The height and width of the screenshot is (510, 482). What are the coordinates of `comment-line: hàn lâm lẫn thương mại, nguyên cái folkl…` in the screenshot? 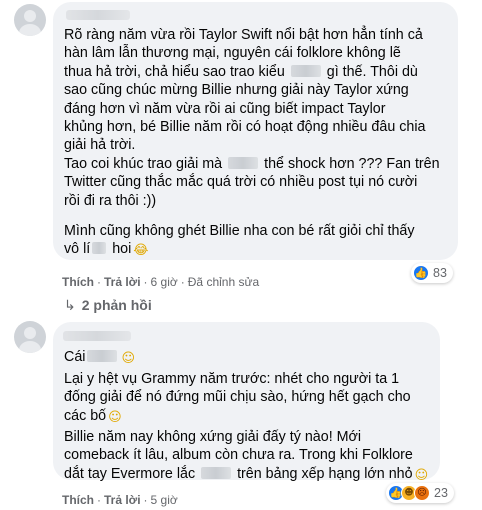 It's located at (232, 53).